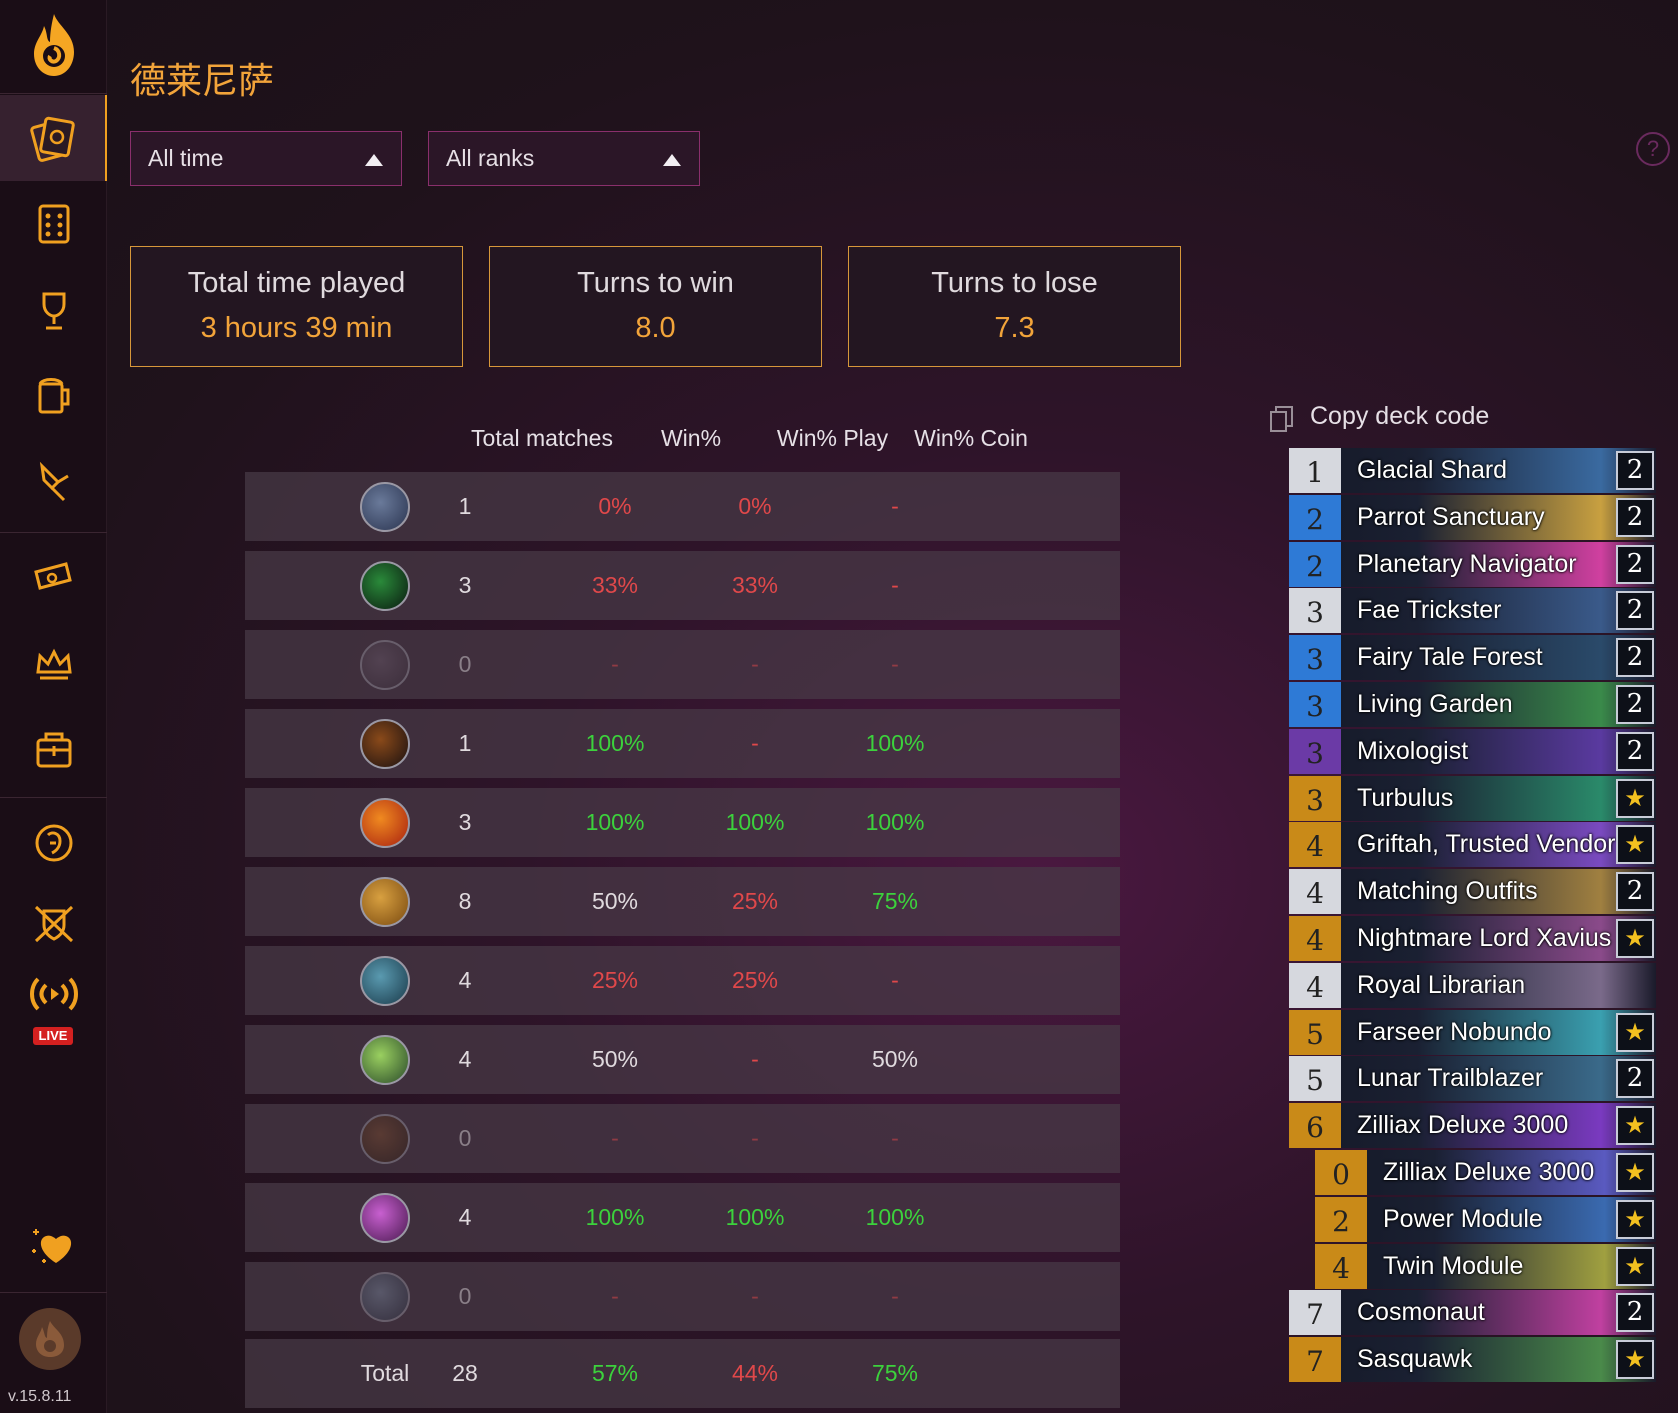 This screenshot has height=1413, width=1678. What do you see at coordinates (53, 224) in the screenshot?
I see `nav-collection` at bounding box center [53, 224].